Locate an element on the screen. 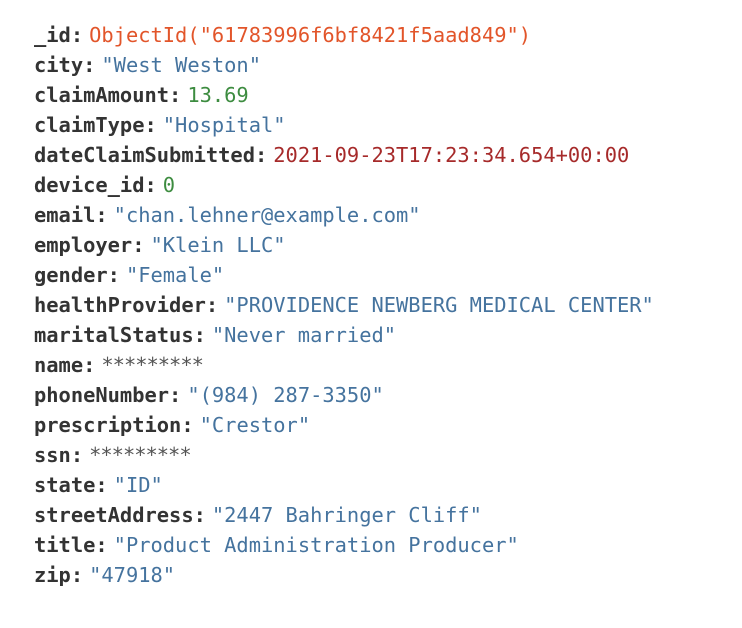  field-value: 13.69 is located at coordinates (218, 95).